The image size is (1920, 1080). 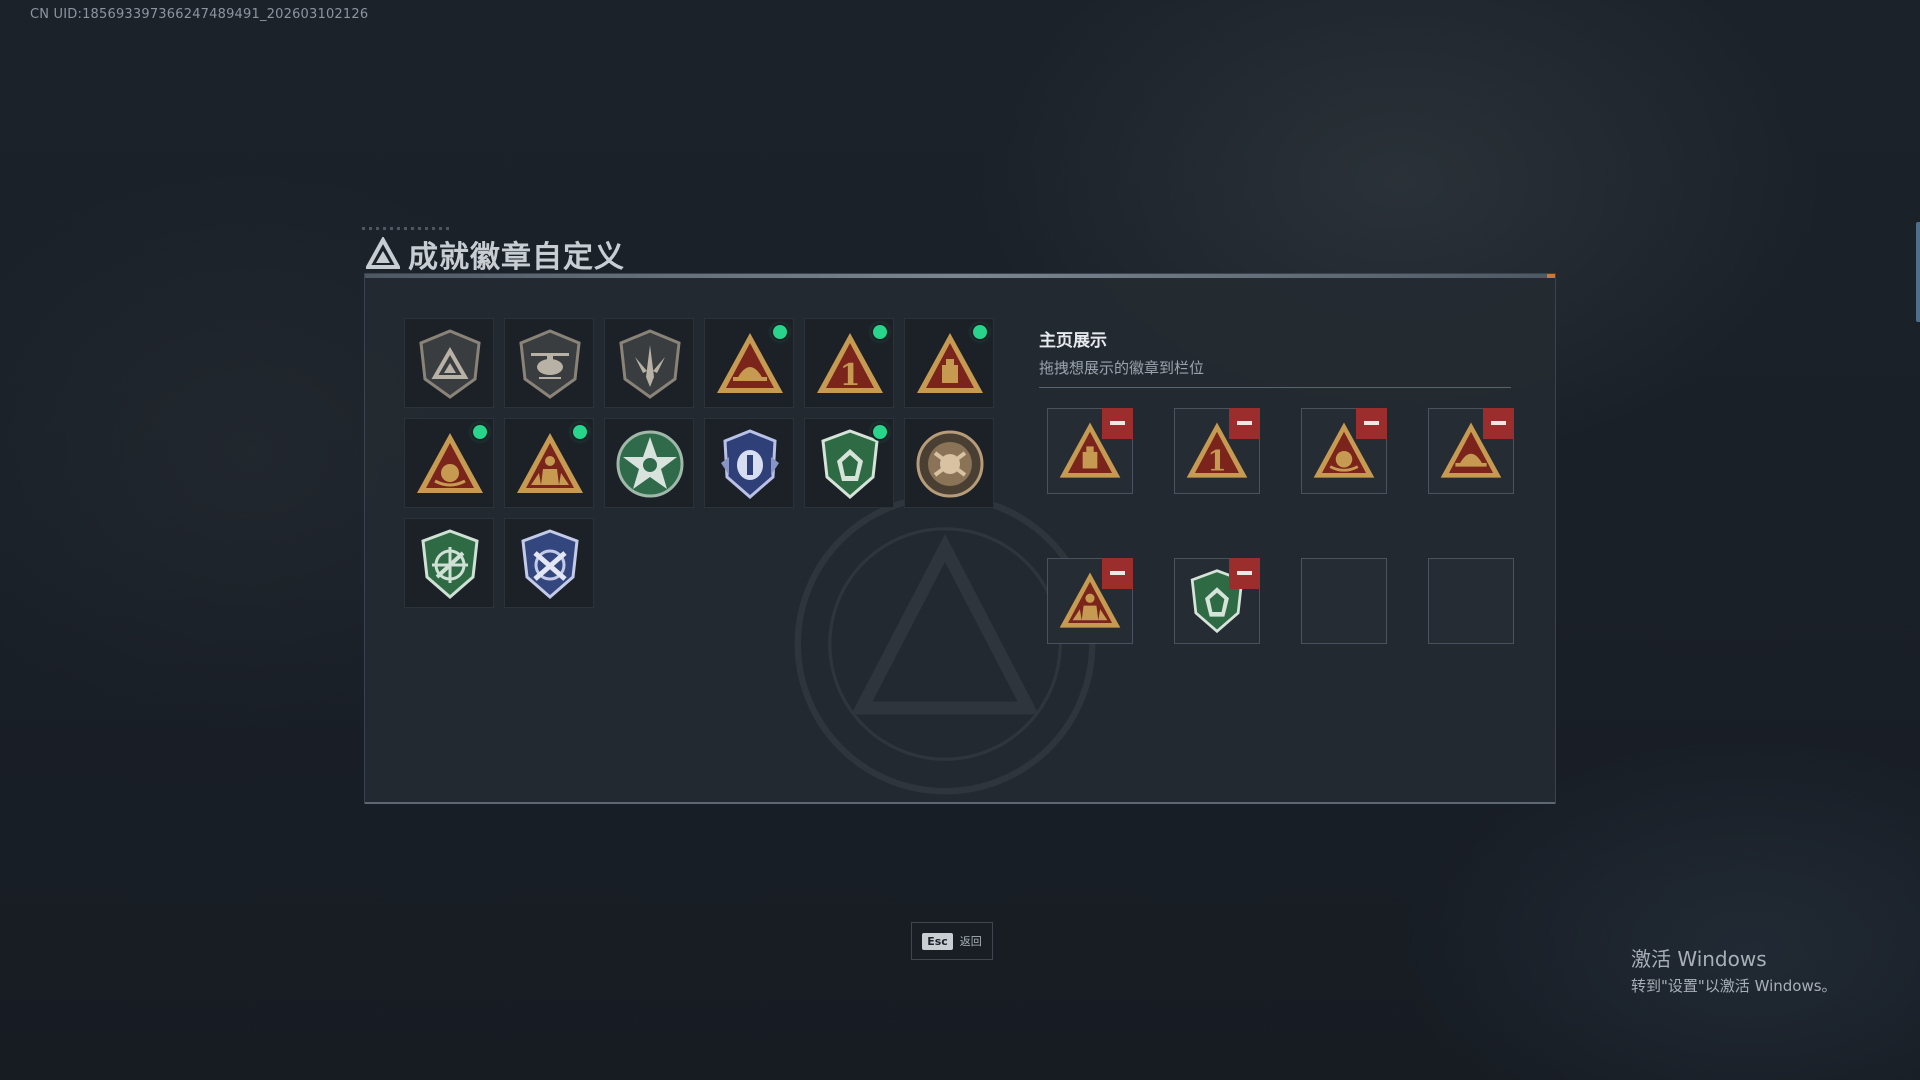 I want to click on showcase-slot-filled: 1, so click(x=1217, y=451).